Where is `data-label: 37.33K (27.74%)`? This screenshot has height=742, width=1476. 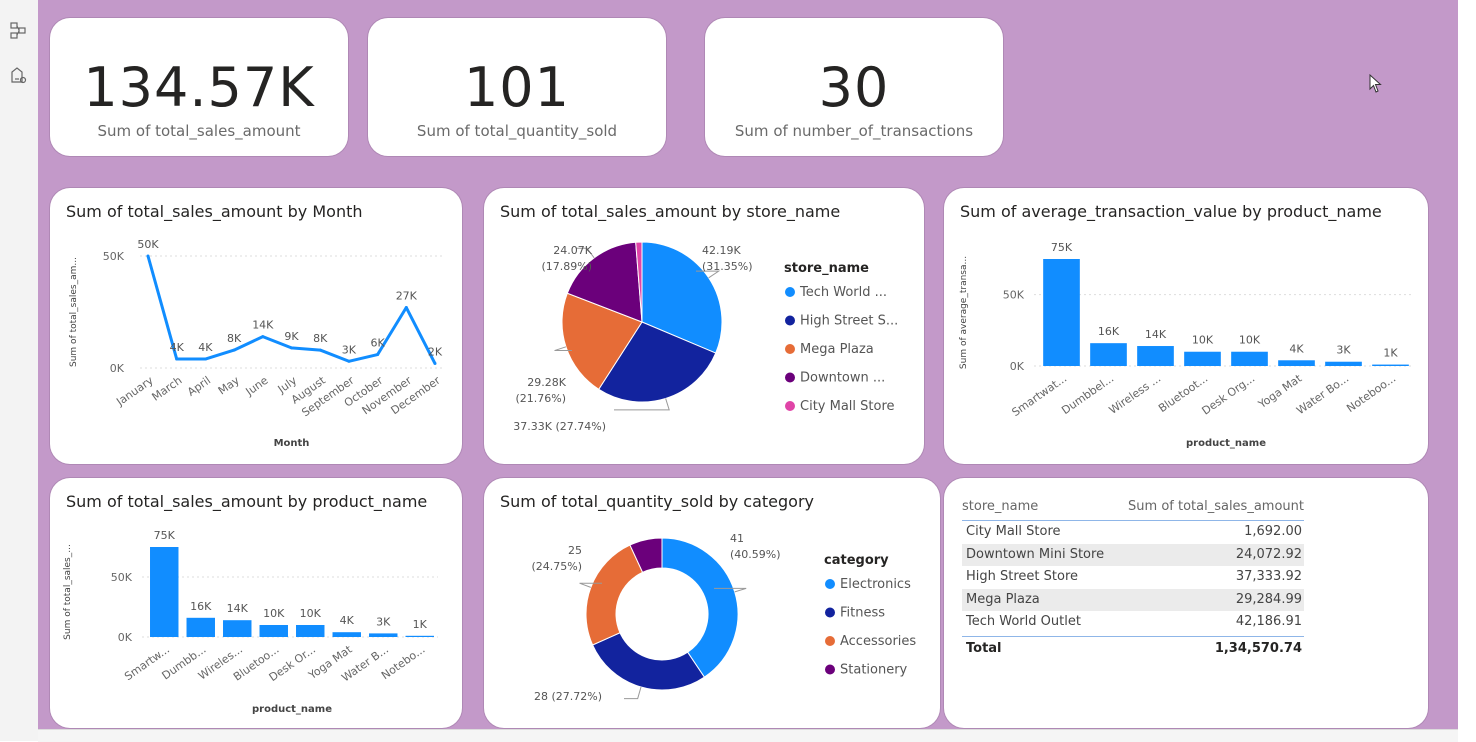 data-label: 37.33K (27.74%) is located at coordinates (559, 426).